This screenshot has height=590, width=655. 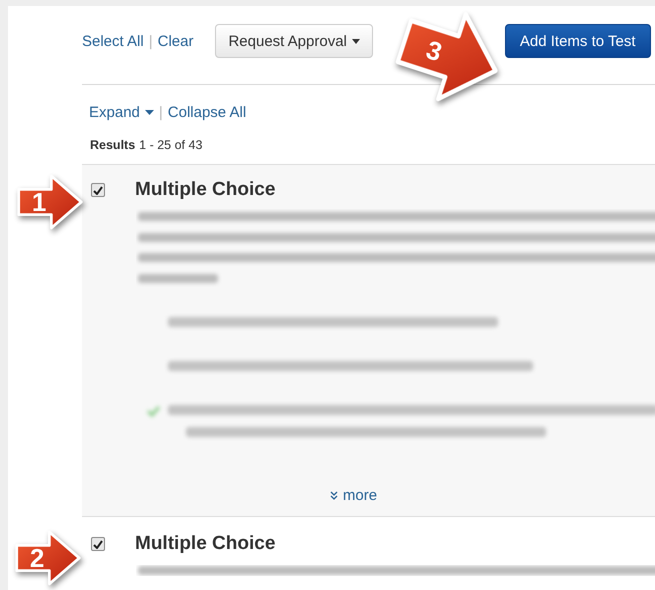 What do you see at coordinates (354, 495) in the screenshot?
I see `more-link: more` at bounding box center [354, 495].